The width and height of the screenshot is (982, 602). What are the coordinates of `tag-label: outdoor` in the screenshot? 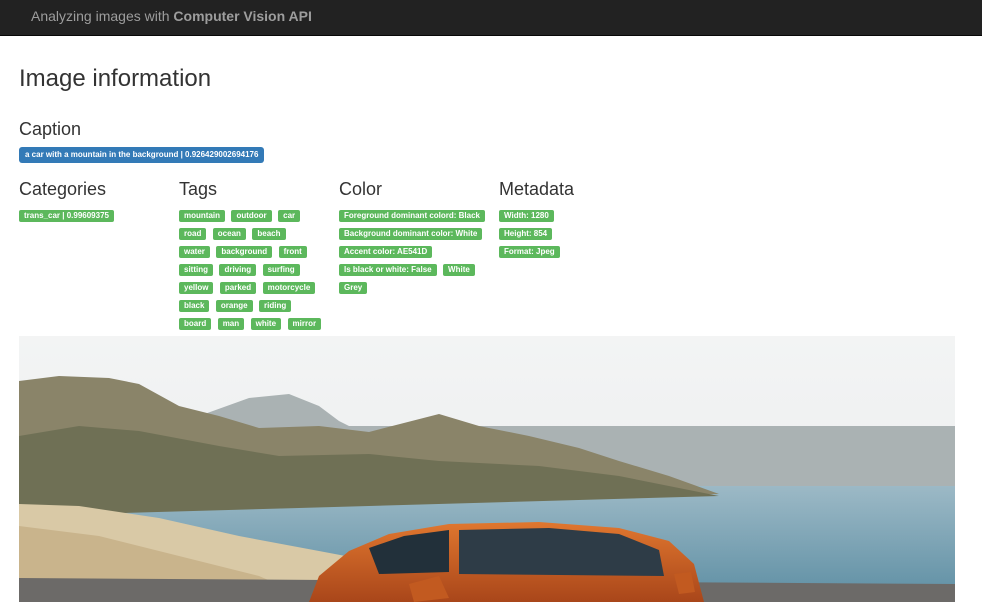 It's located at (251, 216).